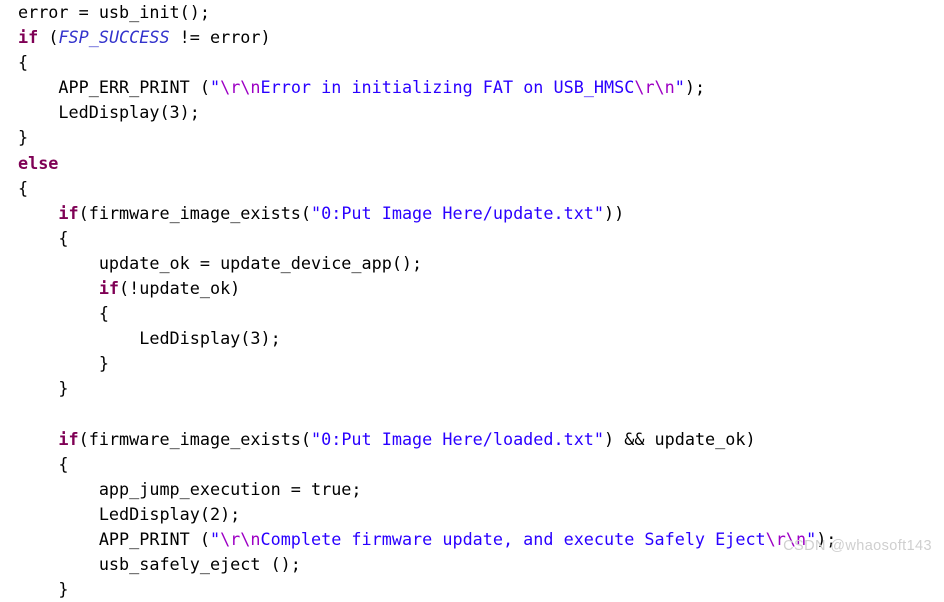  Describe the element at coordinates (695, 87) in the screenshot. I see `code-token-plain: );` at that location.